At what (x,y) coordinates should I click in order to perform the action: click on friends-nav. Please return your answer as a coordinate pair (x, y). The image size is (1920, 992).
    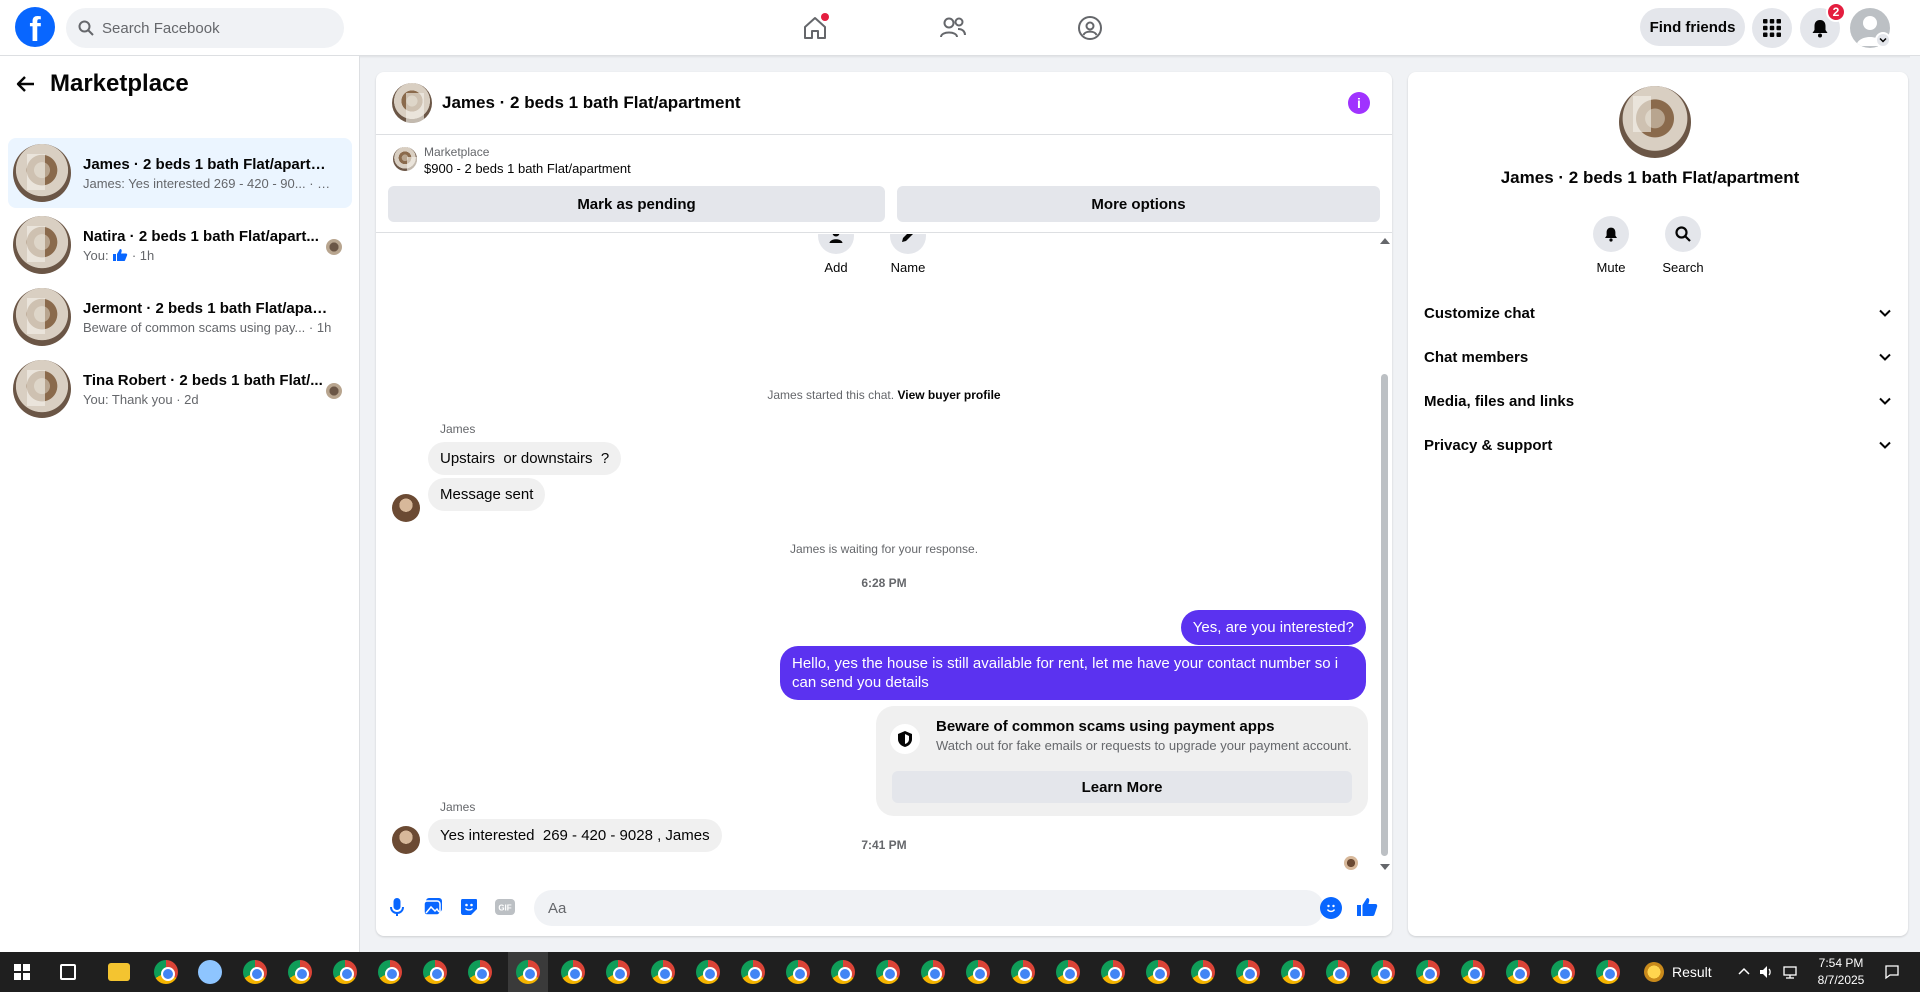
    Looking at the image, I should click on (953, 28).